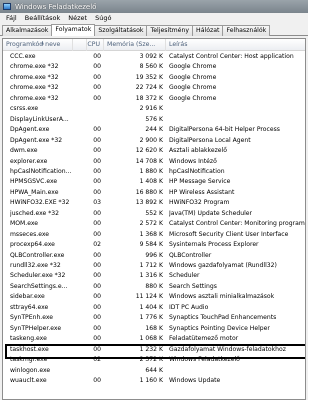 This screenshot has height=400, width=320. I want to click on column-cpu: CPU, so click(95, 45).